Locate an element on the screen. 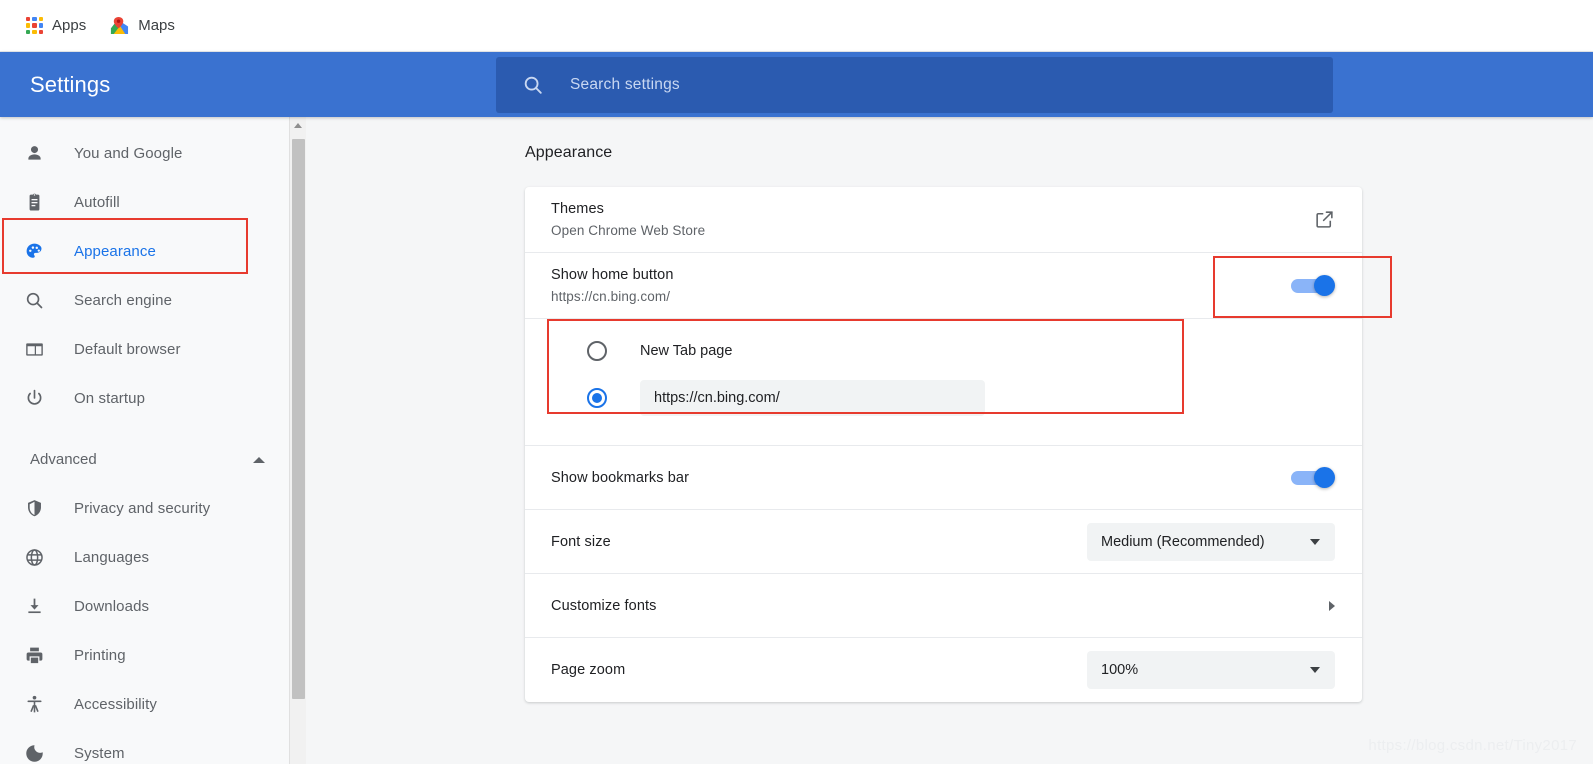 The image size is (1593, 764). sidebar-label: Appearance is located at coordinates (115, 251).